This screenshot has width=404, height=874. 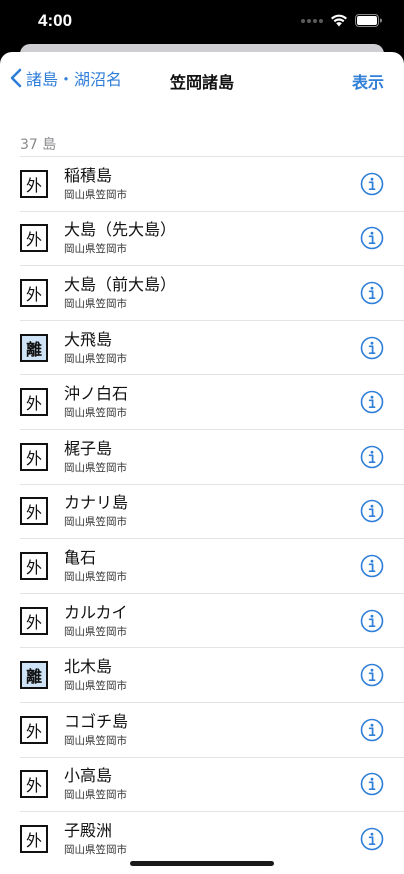 I want to click on status-icons, so click(x=341, y=20).